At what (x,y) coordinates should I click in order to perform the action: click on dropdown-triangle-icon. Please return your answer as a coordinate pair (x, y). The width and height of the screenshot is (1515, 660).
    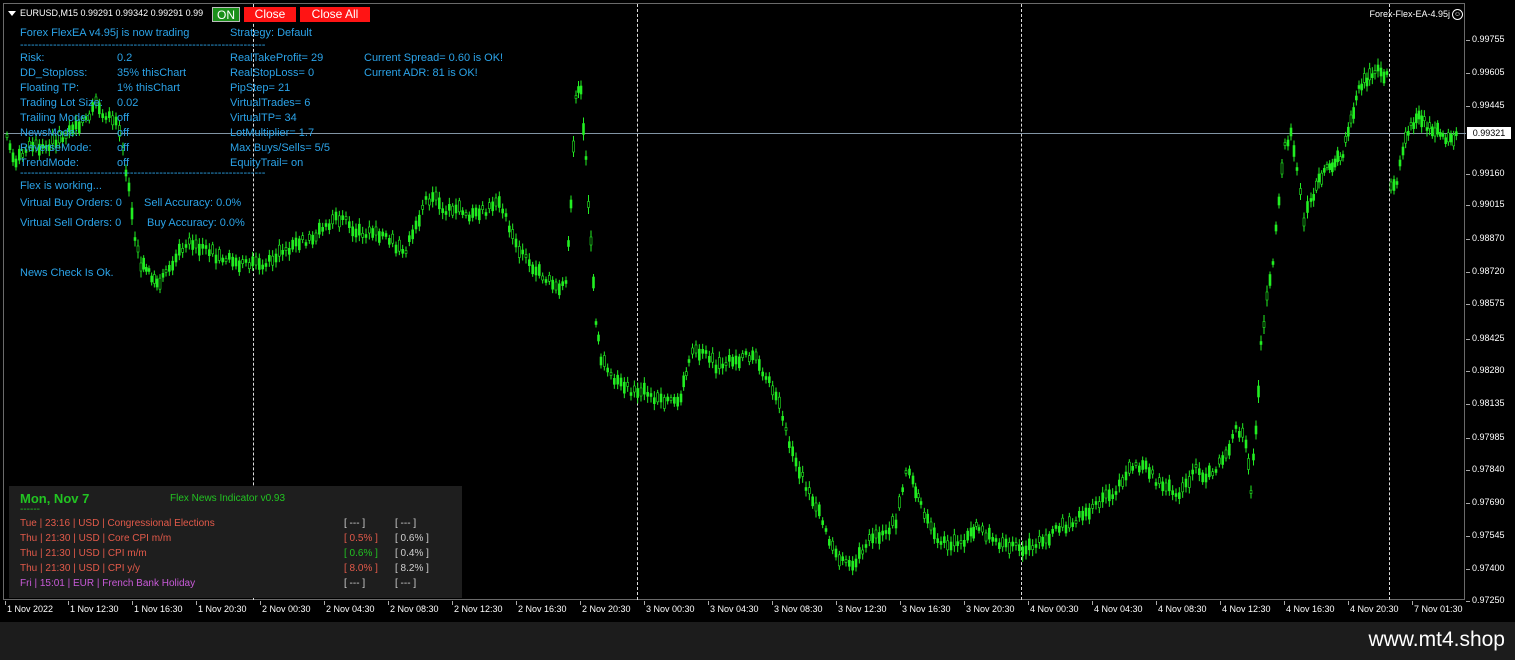
    Looking at the image, I should click on (12, 14).